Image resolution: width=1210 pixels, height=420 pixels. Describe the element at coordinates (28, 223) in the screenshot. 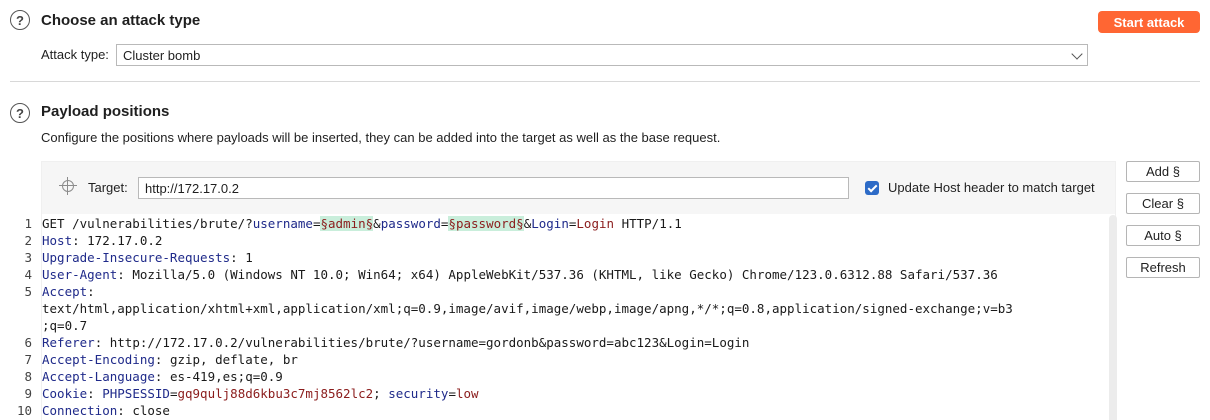

I see `line-number: 1` at that location.